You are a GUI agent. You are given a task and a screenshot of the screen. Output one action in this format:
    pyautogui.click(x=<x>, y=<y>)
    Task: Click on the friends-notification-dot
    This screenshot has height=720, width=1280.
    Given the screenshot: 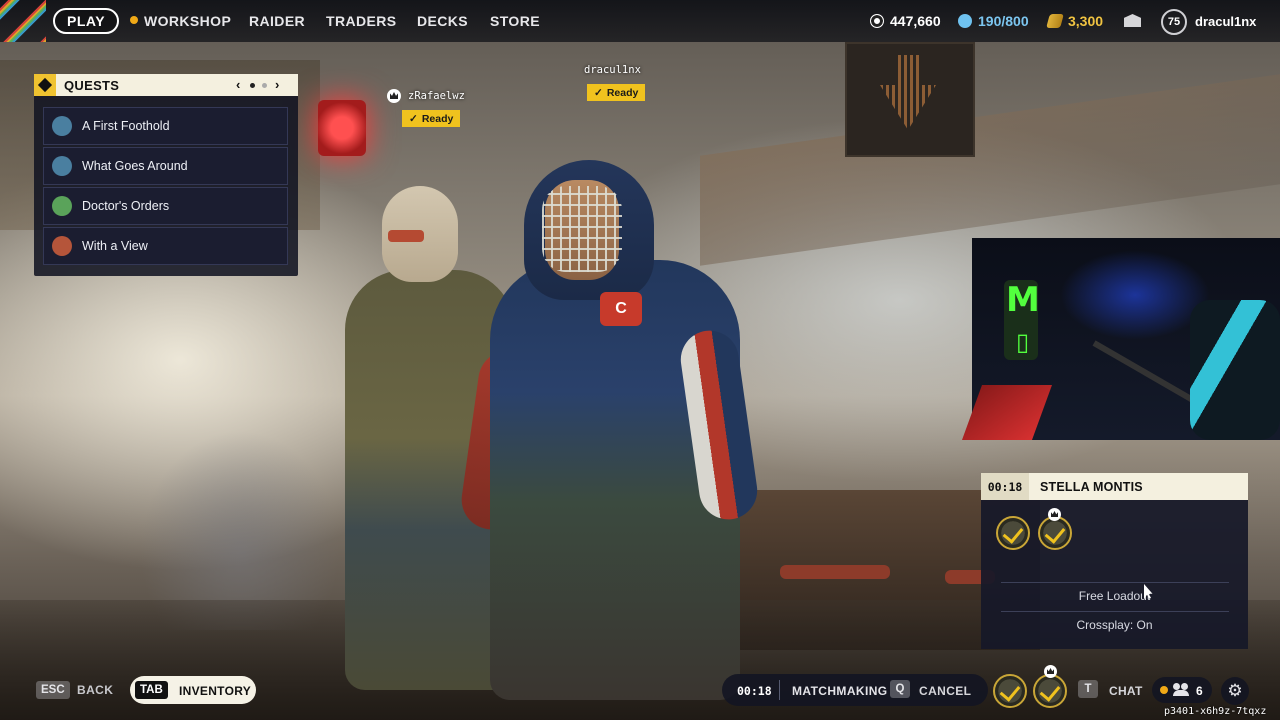 What is the action you would take?
    pyautogui.click(x=1164, y=690)
    